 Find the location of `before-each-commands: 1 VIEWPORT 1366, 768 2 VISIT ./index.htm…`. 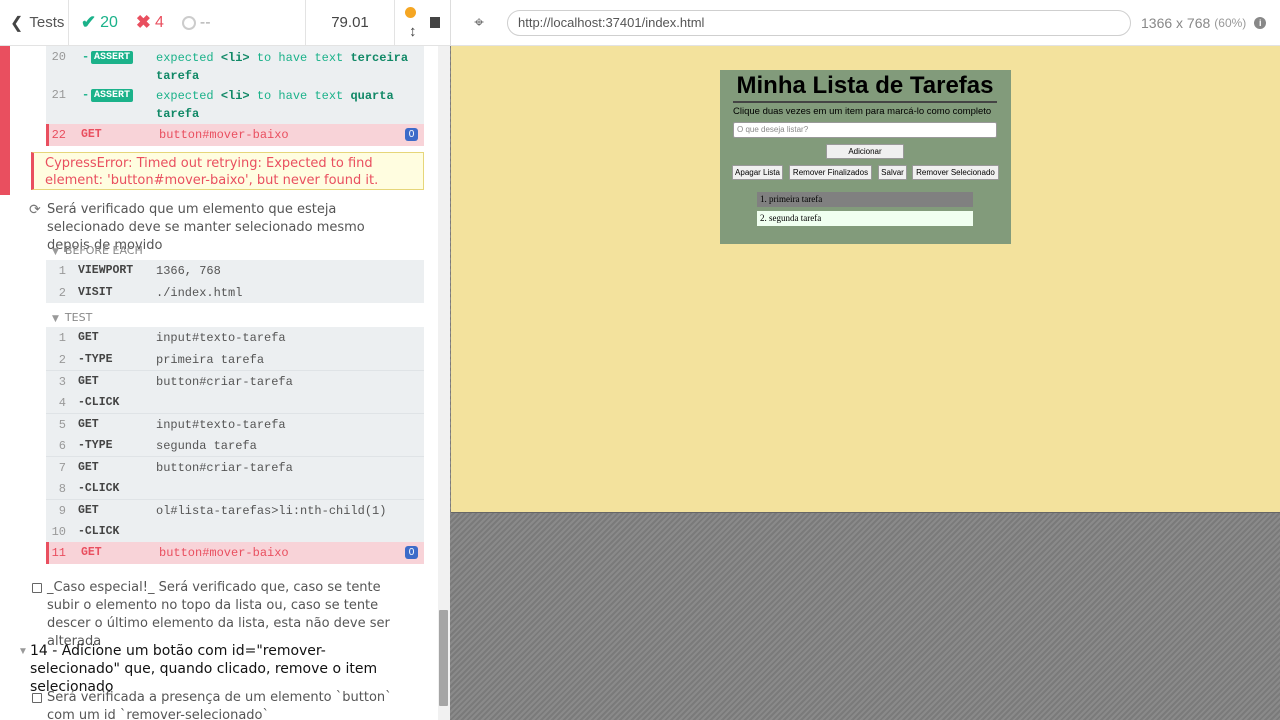

before-each-commands: 1 VIEWPORT 1366, 768 2 VISIT ./index.htm… is located at coordinates (235, 281).